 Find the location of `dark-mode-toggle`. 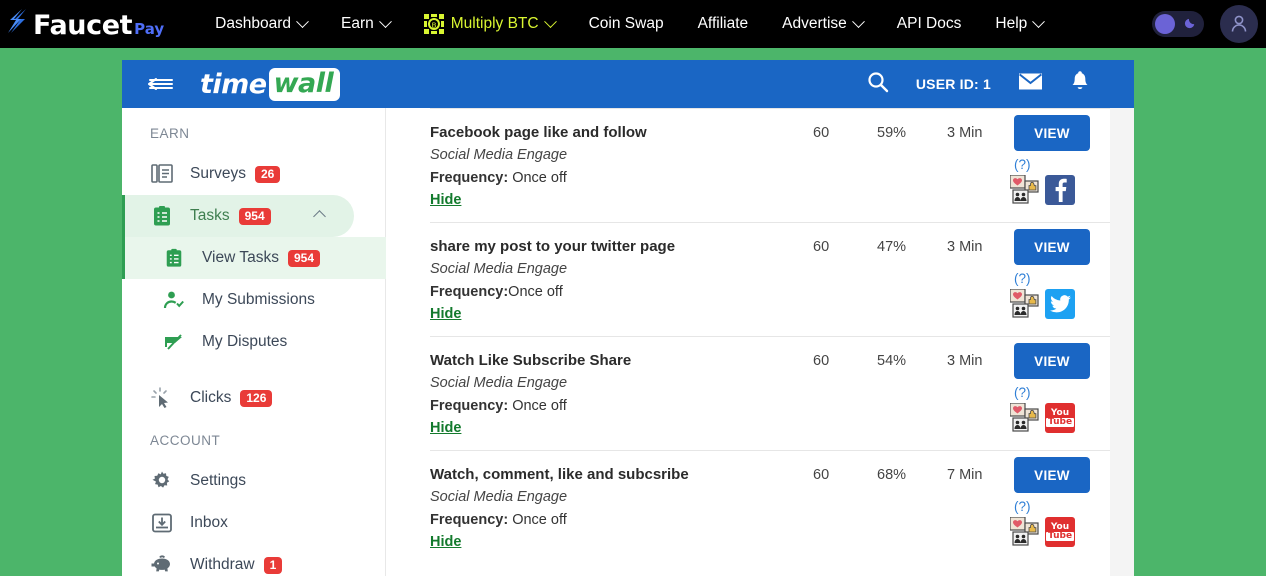

dark-mode-toggle is located at coordinates (1178, 24).